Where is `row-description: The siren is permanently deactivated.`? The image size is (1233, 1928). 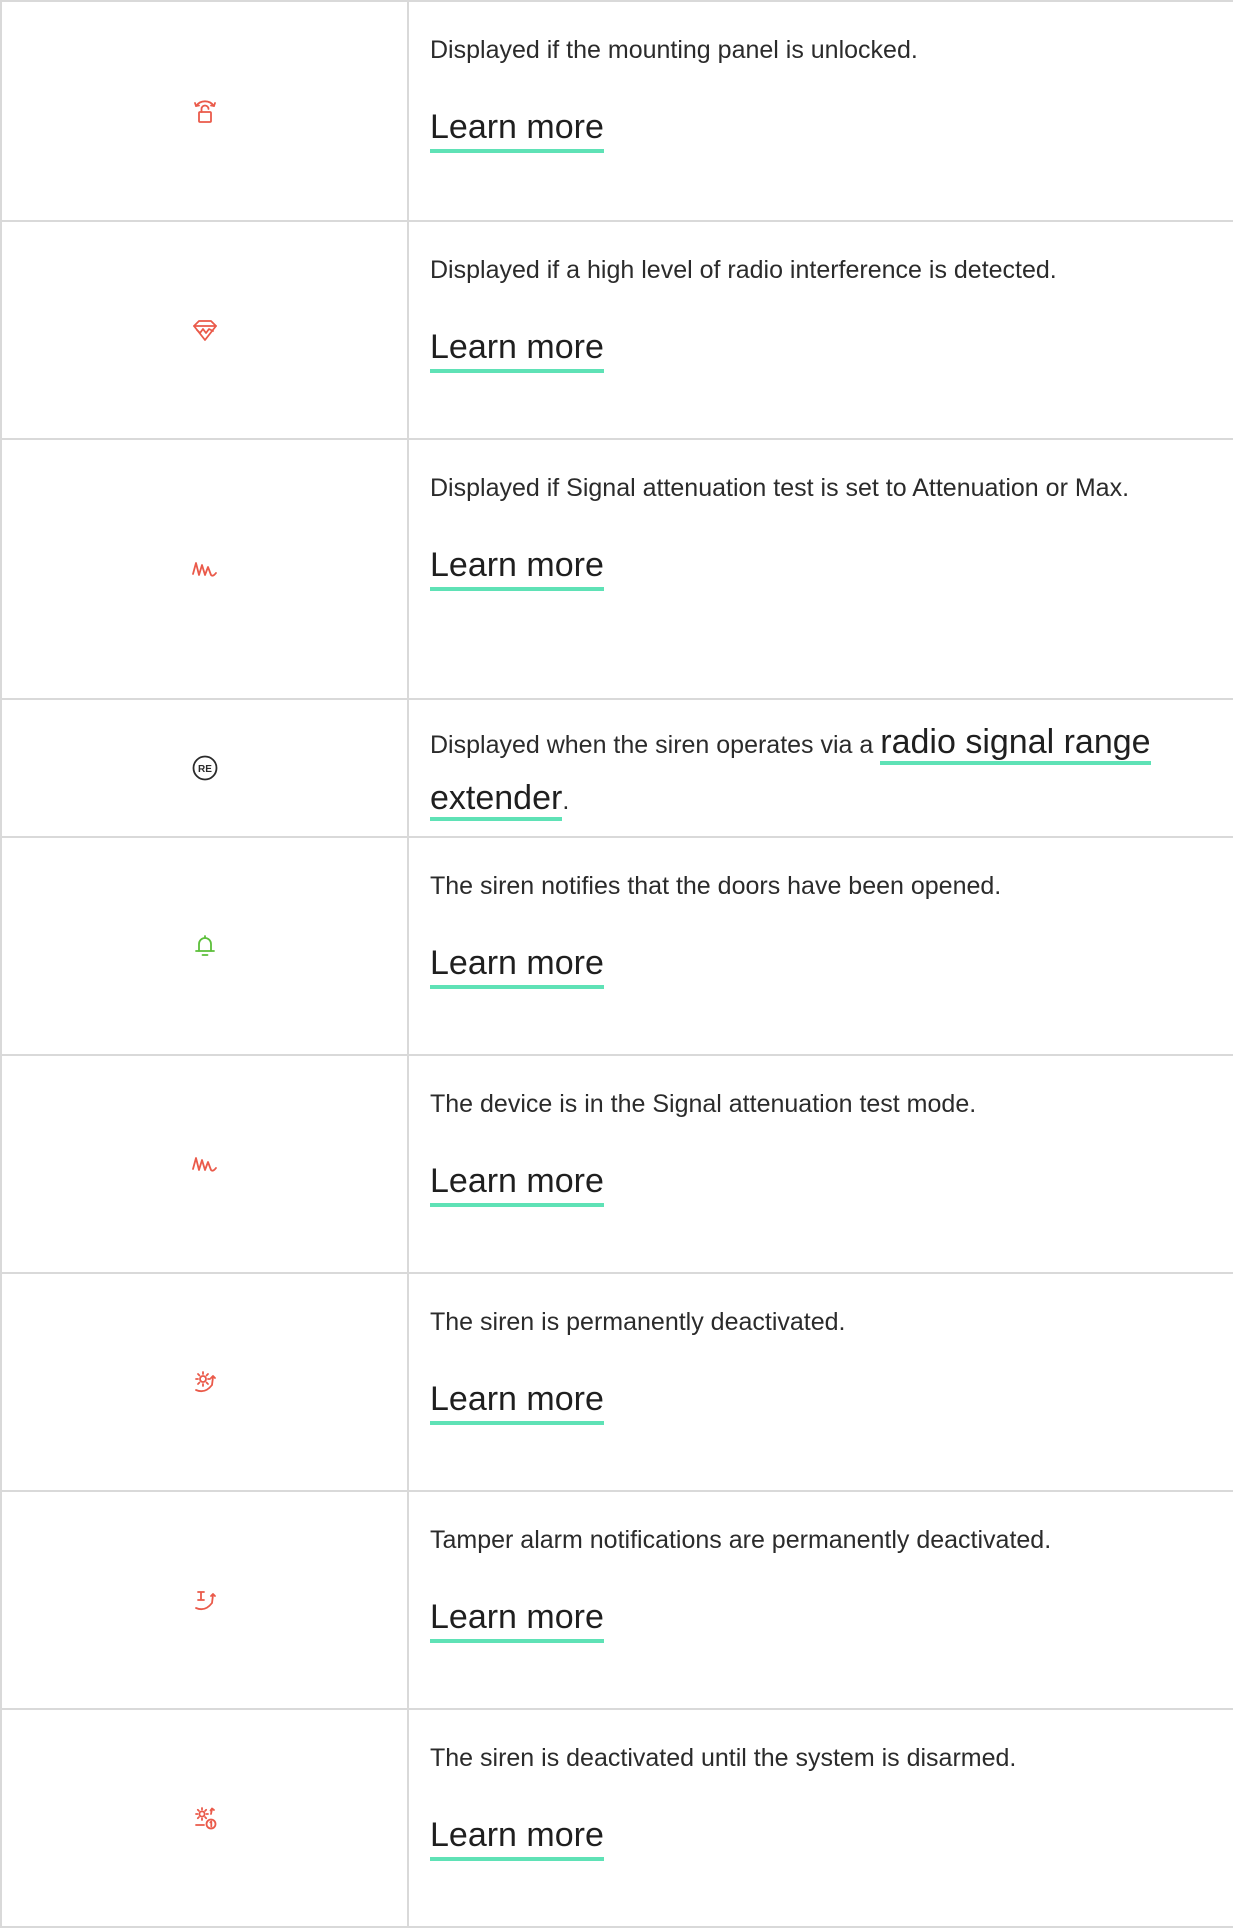 row-description: The siren is permanently deactivated. is located at coordinates (638, 1322).